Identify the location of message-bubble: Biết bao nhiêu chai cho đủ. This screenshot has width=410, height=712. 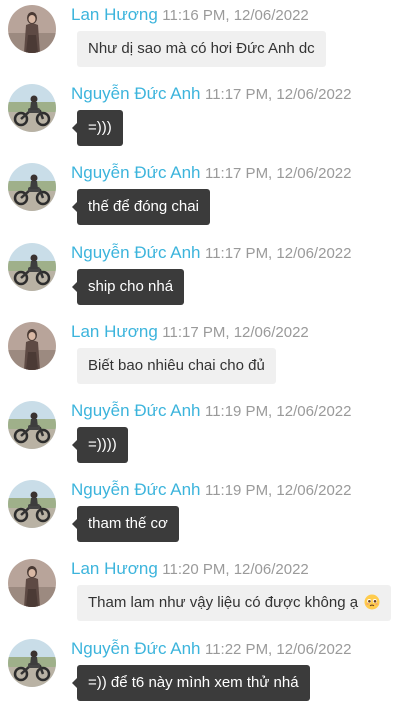
(176, 365).